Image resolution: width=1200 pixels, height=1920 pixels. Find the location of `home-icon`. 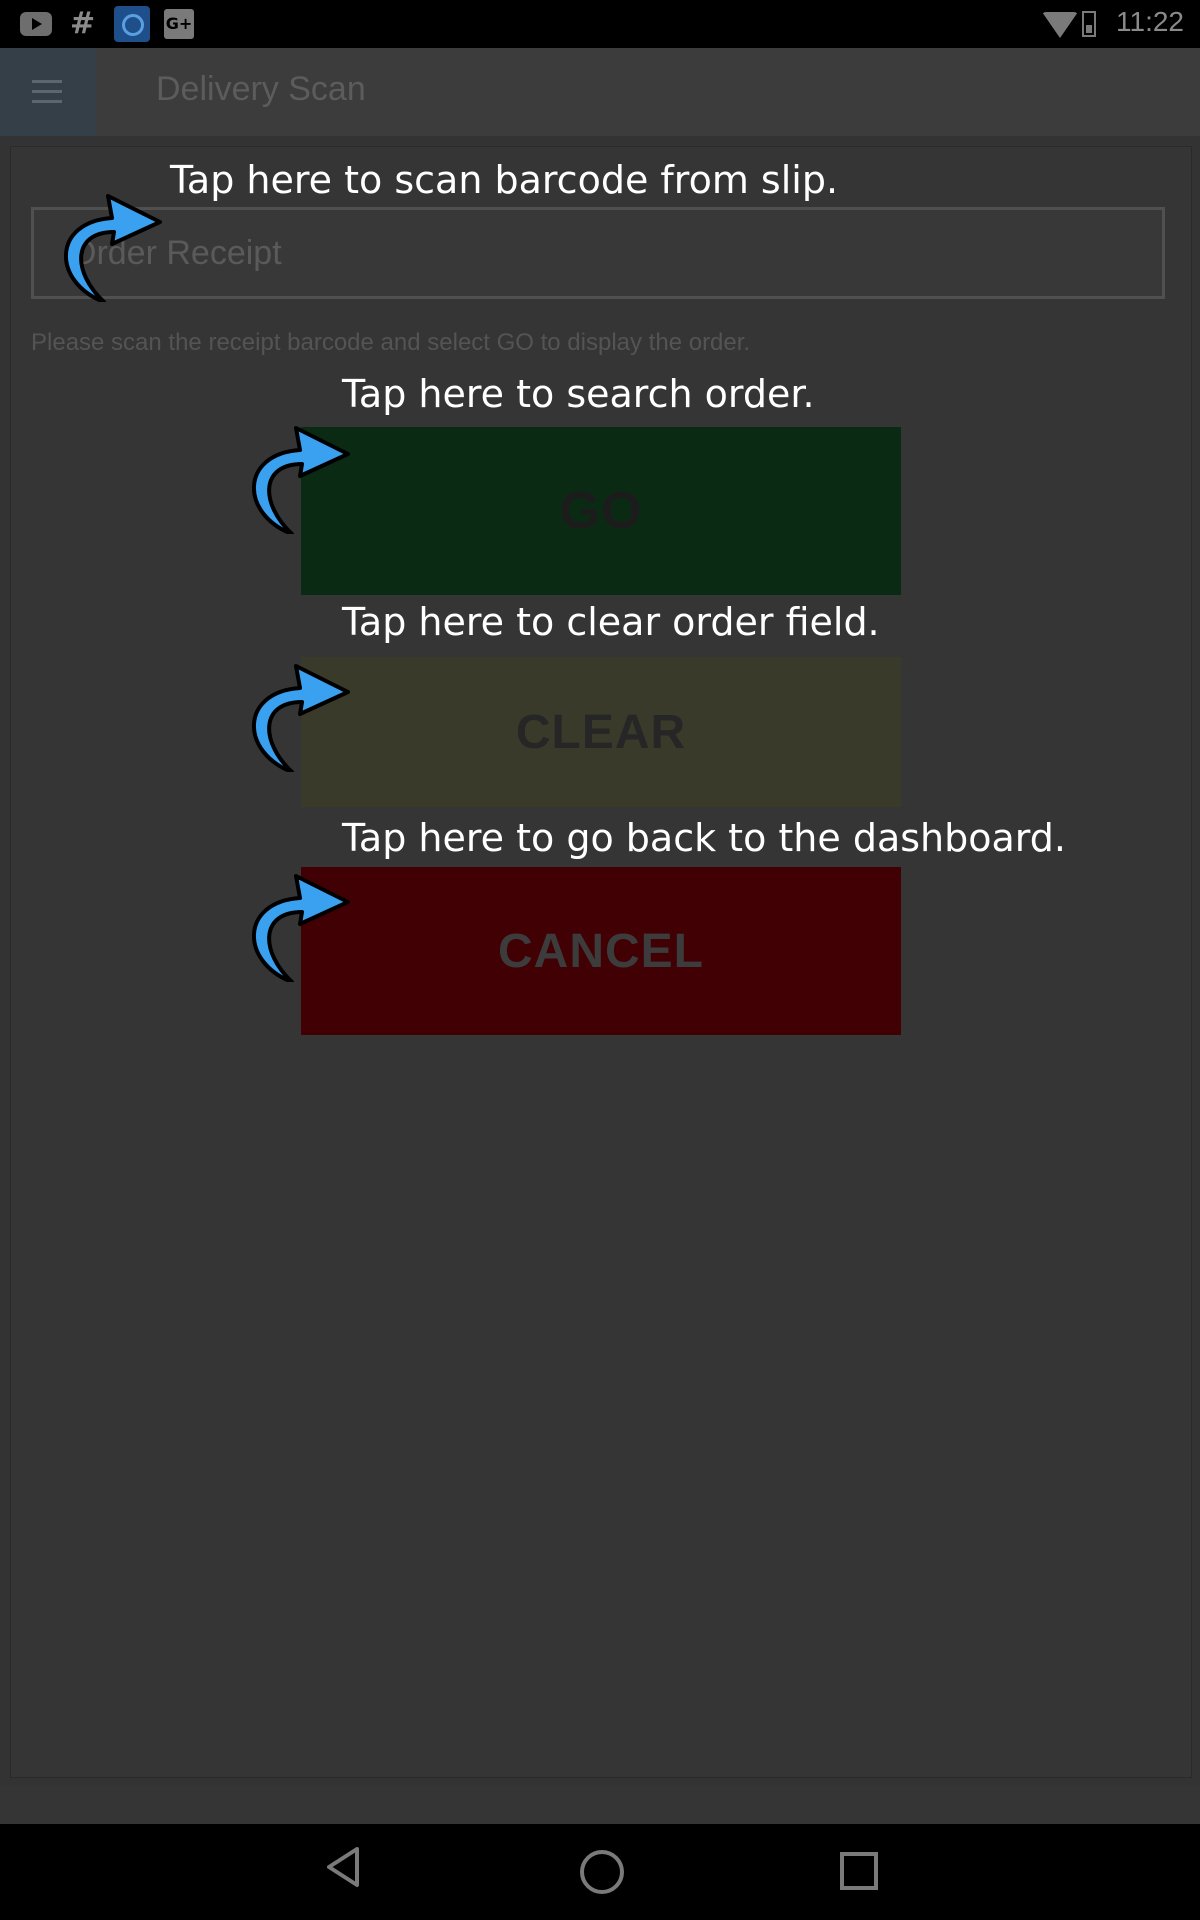

home-icon is located at coordinates (602, 1872).